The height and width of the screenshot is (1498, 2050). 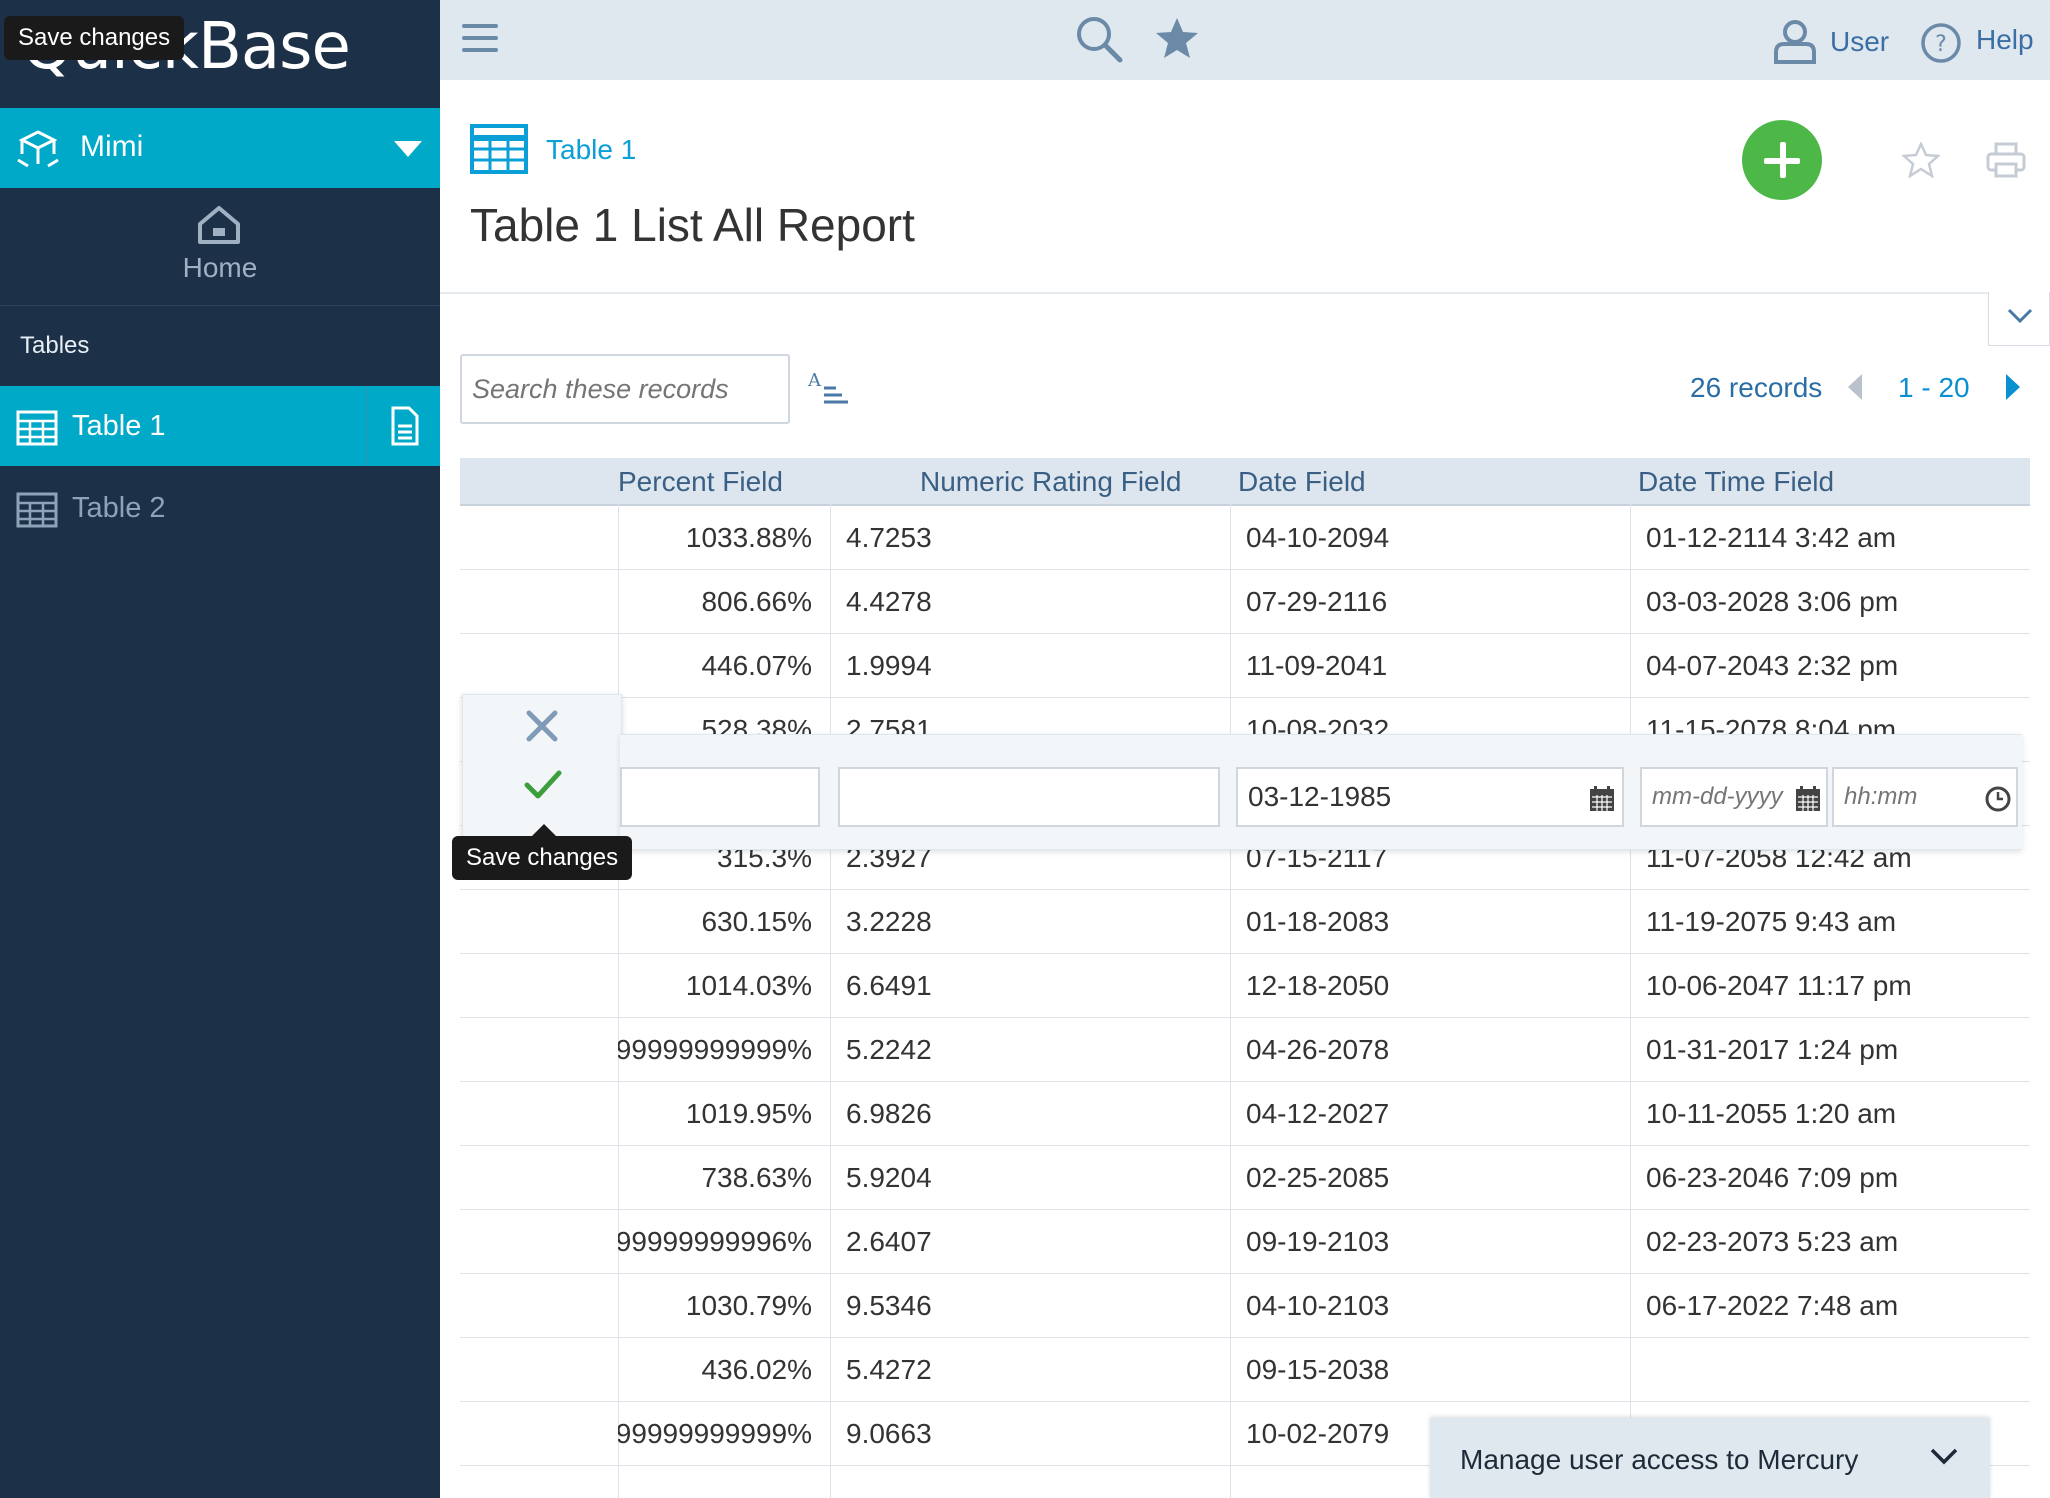 I want to click on date-cell: 10-02-2079, so click(x=1318, y=1433).